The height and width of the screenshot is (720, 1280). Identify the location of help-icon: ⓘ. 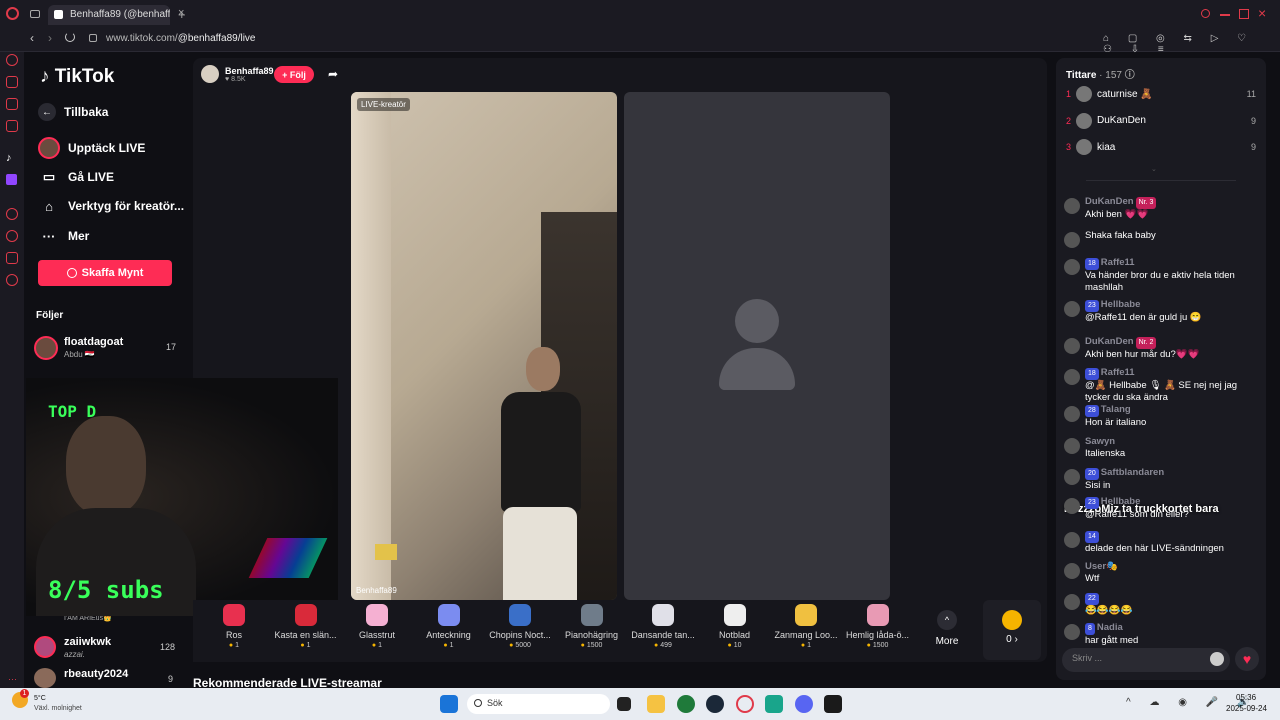
(1130, 75).